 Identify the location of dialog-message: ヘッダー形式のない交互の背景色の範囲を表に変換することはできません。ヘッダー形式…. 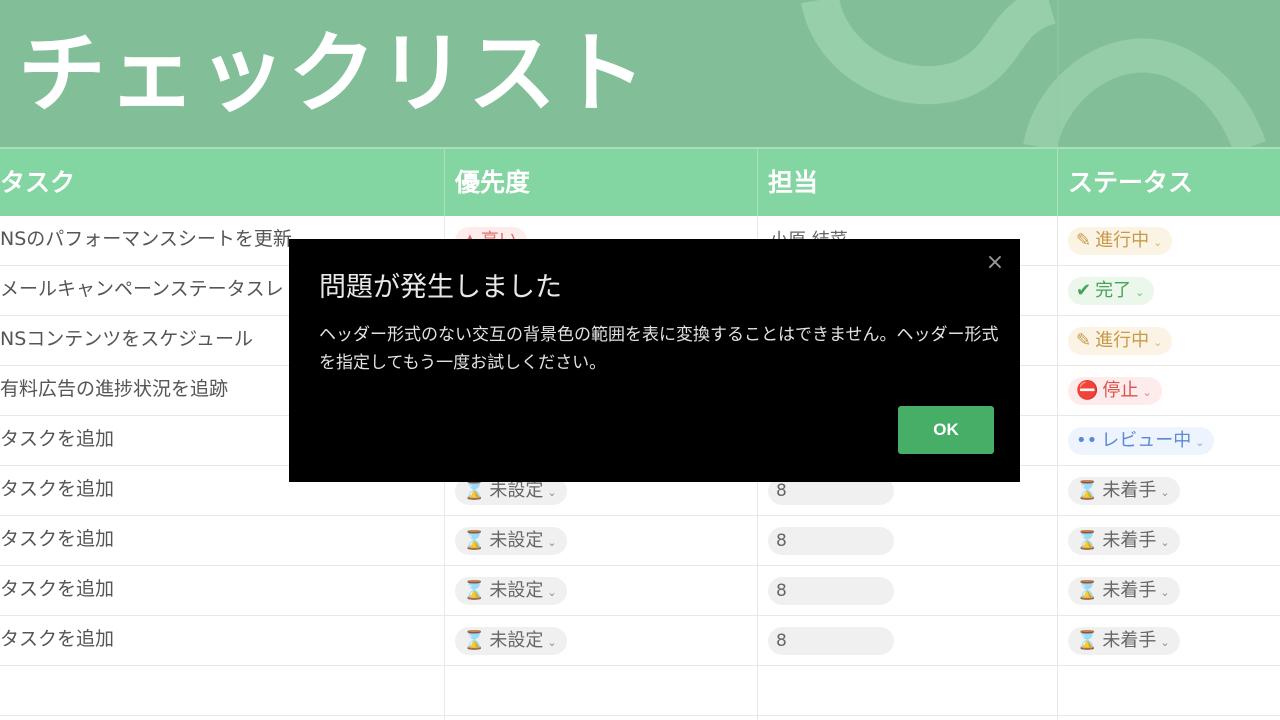
(659, 349).